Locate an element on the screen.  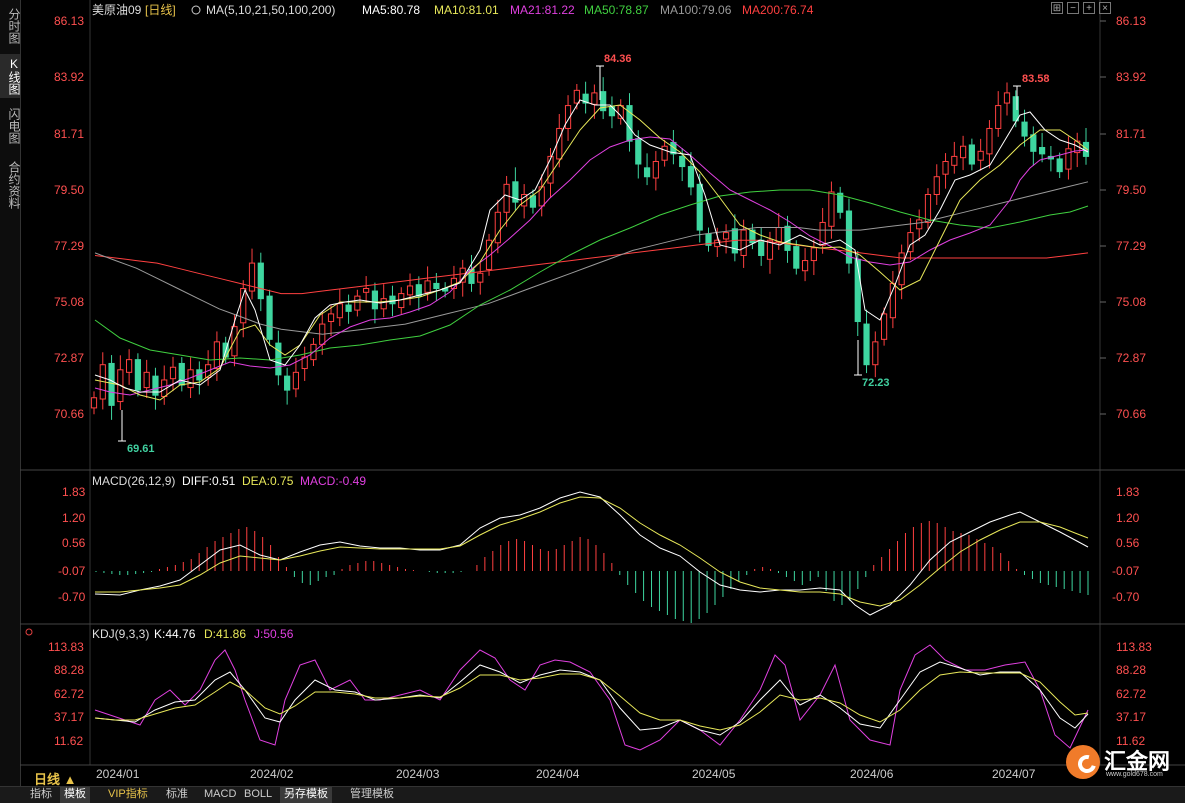
tab-manage-templates: 管理模板 is located at coordinates (372, 795).